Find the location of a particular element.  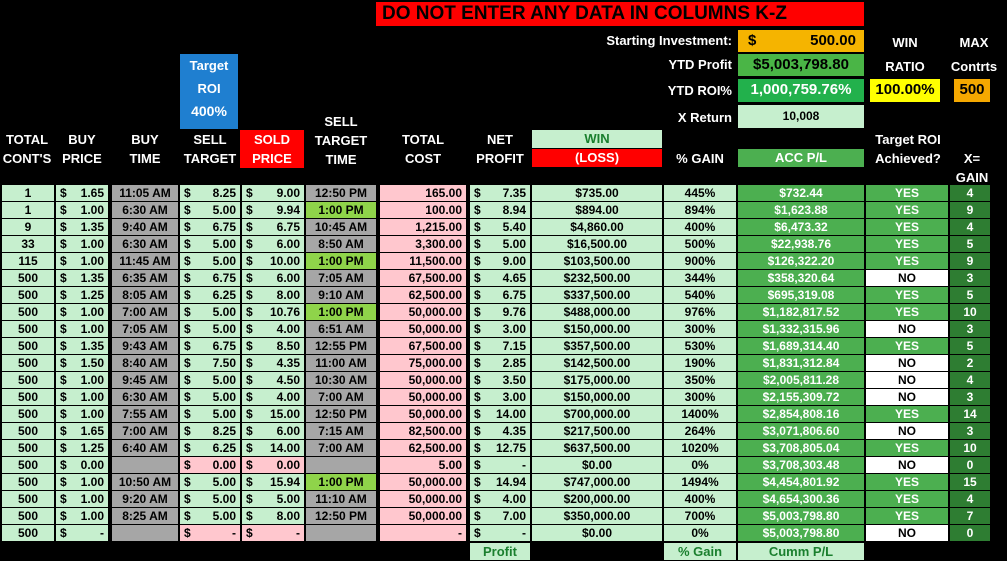

cell-acc-pl: $732.44 is located at coordinates (801, 193).